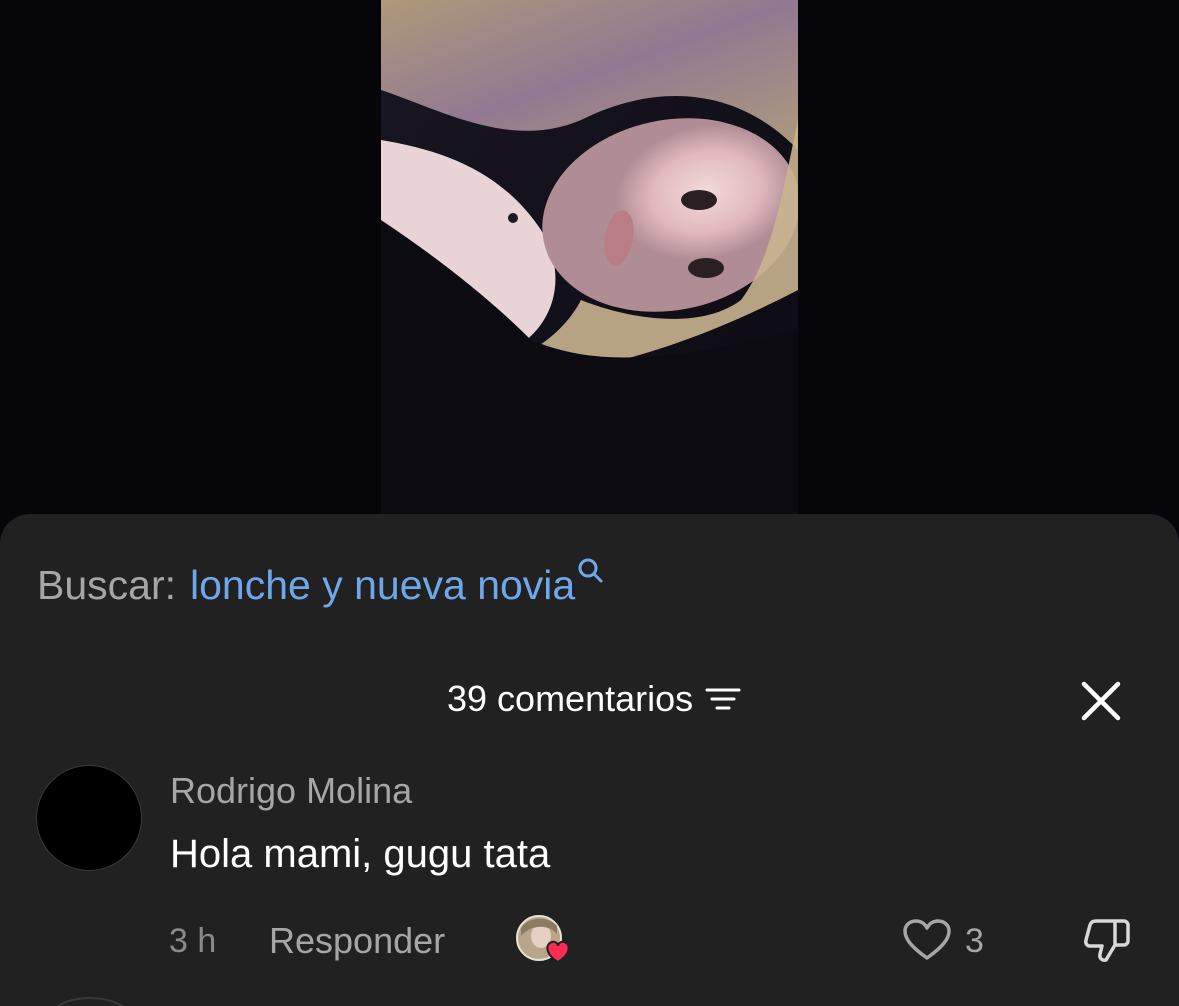 This screenshot has height=1006, width=1179. What do you see at coordinates (591, 566) in the screenshot?
I see `search-icon` at bounding box center [591, 566].